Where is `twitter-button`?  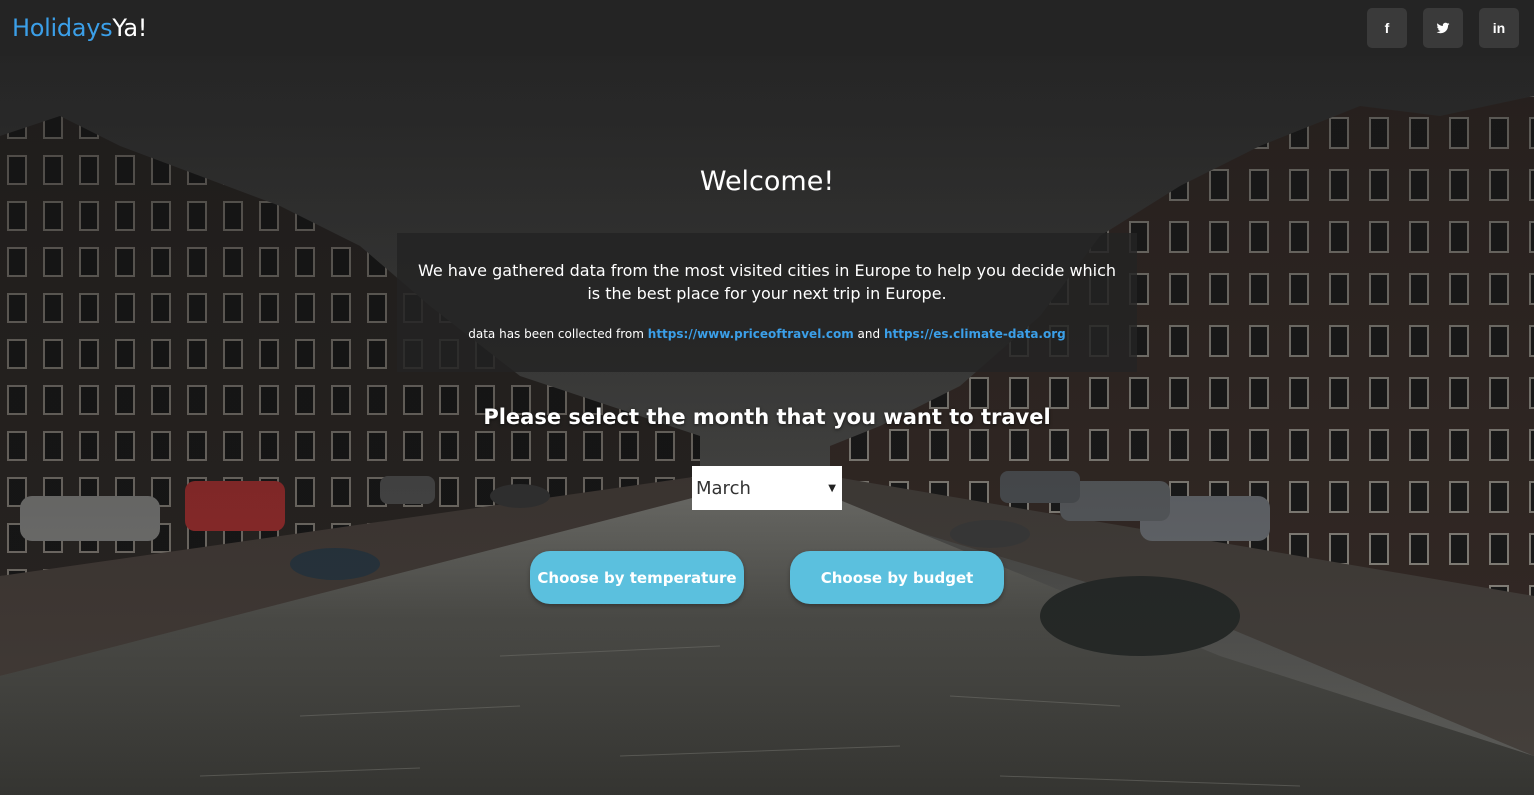
twitter-button is located at coordinates (1443, 28).